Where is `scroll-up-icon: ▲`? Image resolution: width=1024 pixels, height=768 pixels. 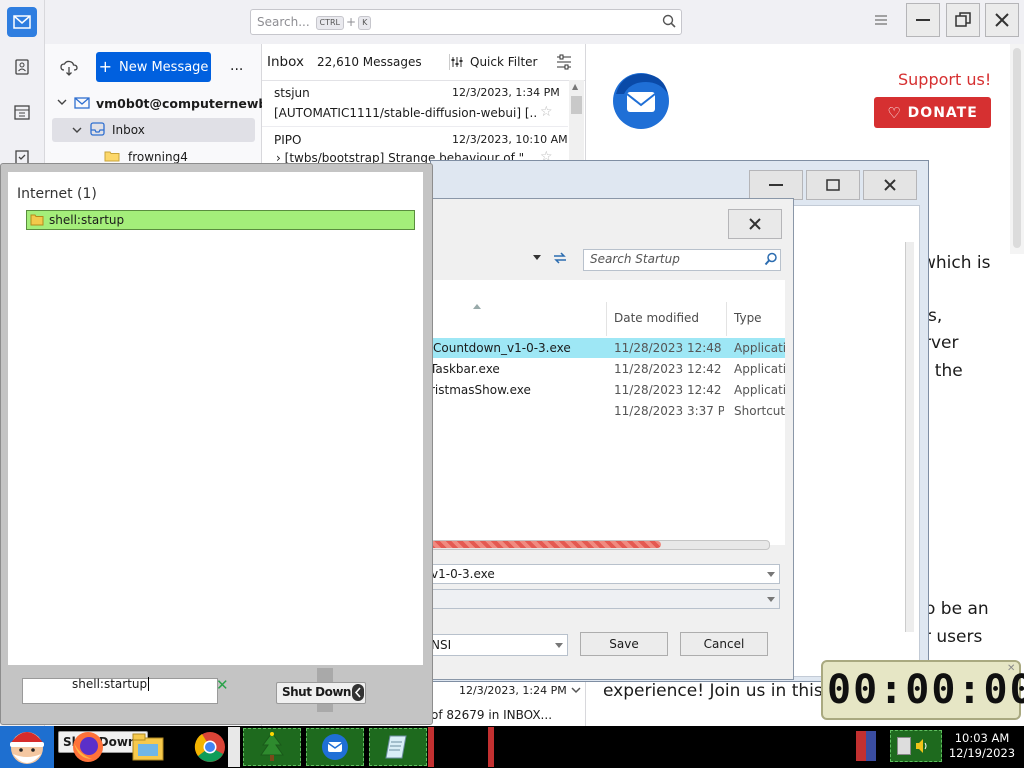
scroll-up-icon: ▲ is located at coordinates (575, 86).